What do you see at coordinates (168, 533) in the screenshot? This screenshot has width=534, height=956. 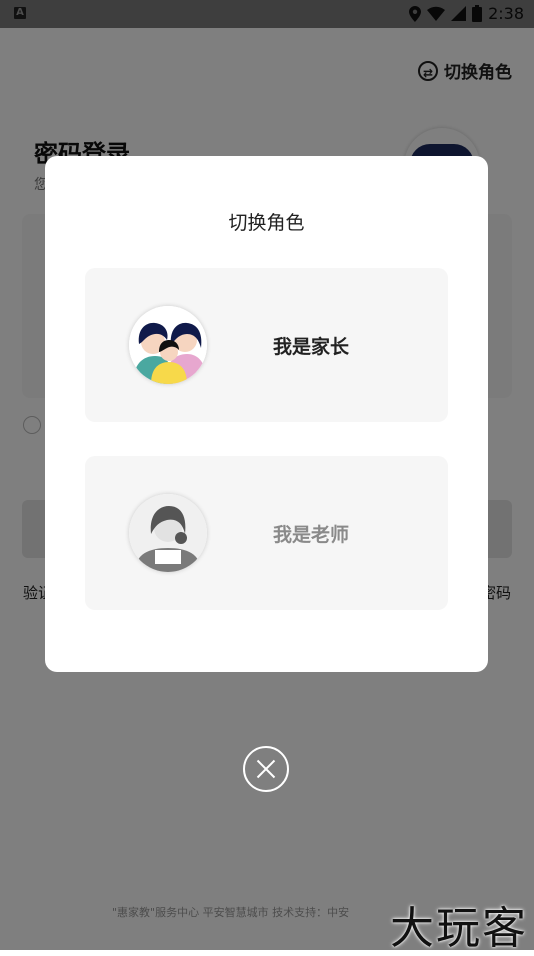 I see `teacher-avatar-icon` at bounding box center [168, 533].